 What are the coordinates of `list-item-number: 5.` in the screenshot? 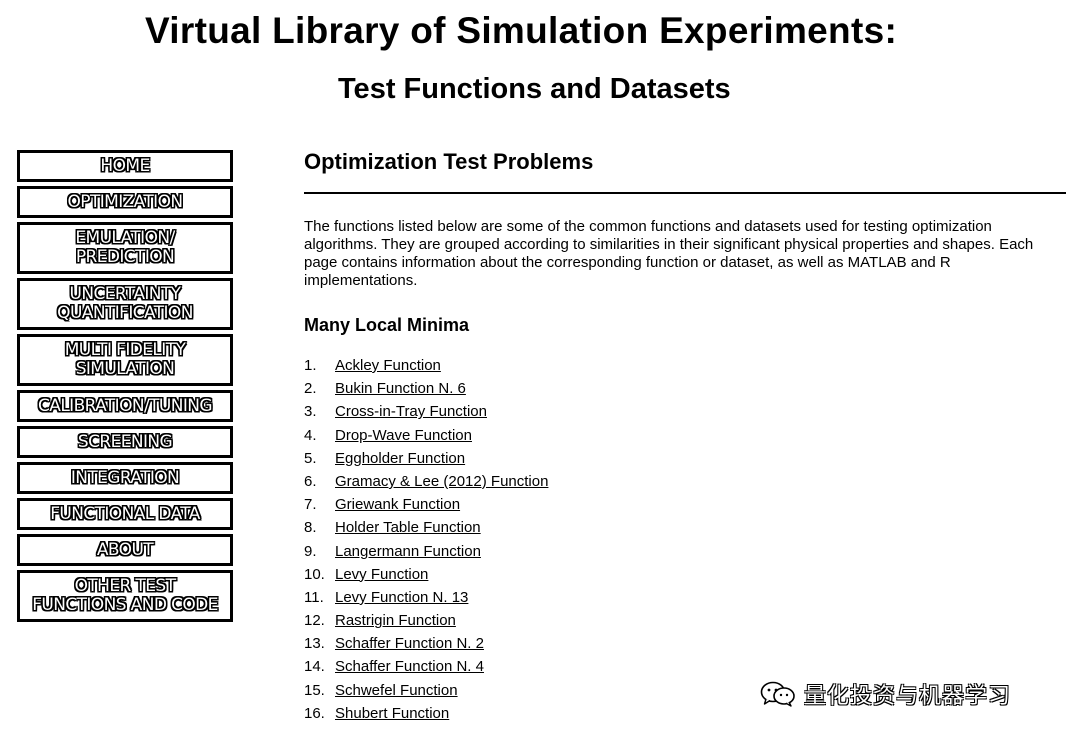 It's located at (310, 458).